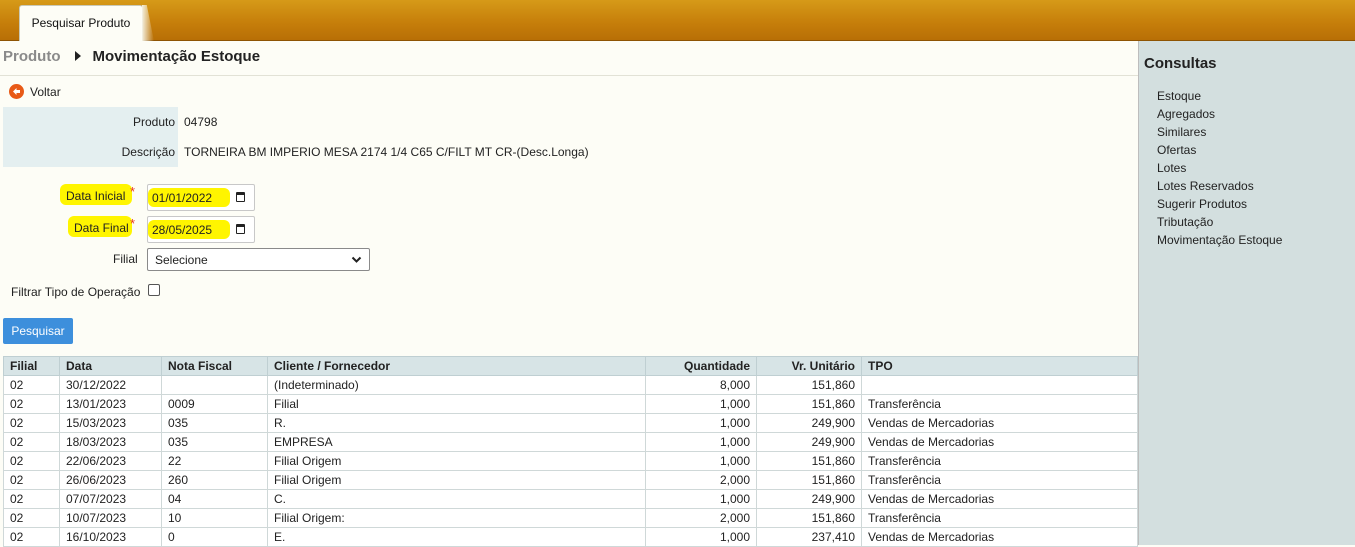 The height and width of the screenshot is (547, 1355). What do you see at coordinates (999, 366) in the screenshot?
I see `col-tpo: TPO` at bounding box center [999, 366].